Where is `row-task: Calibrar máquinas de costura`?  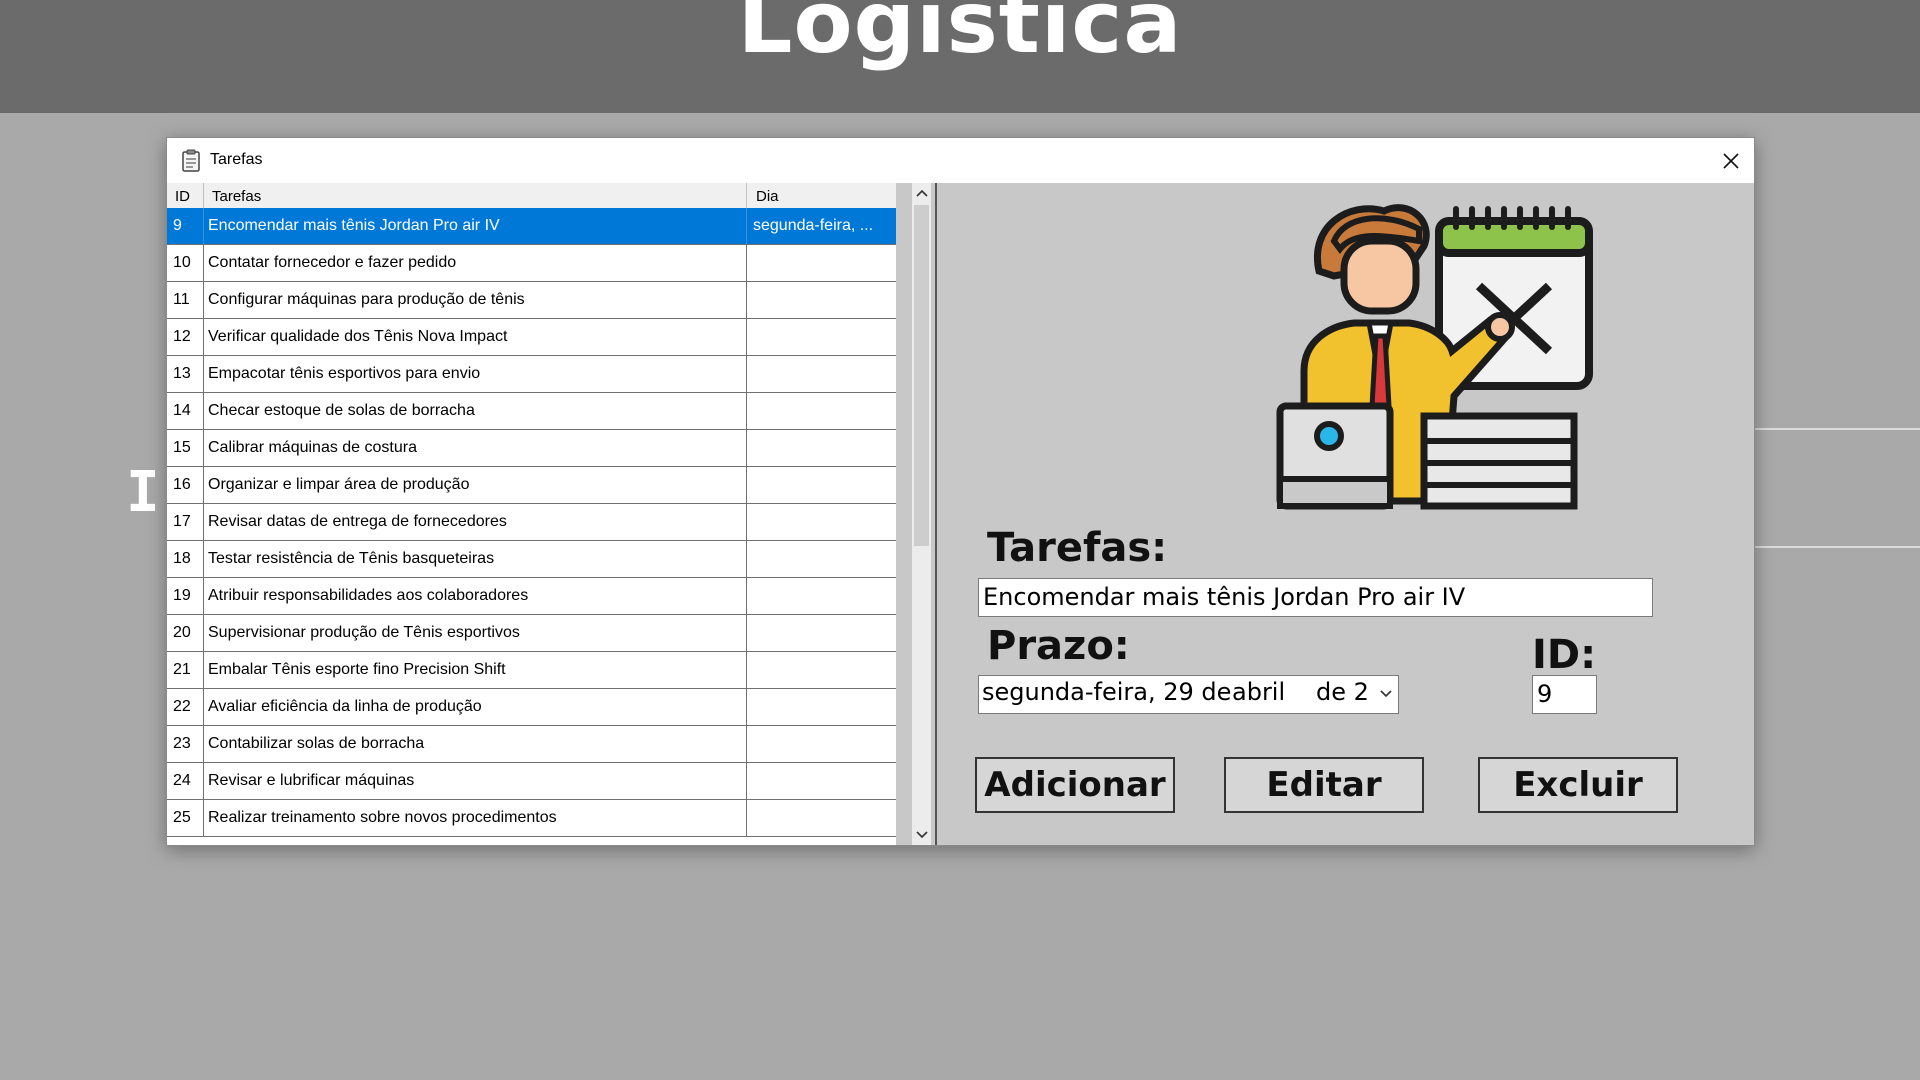 row-task: Calibrar máquinas de costura is located at coordinates (312, 447).